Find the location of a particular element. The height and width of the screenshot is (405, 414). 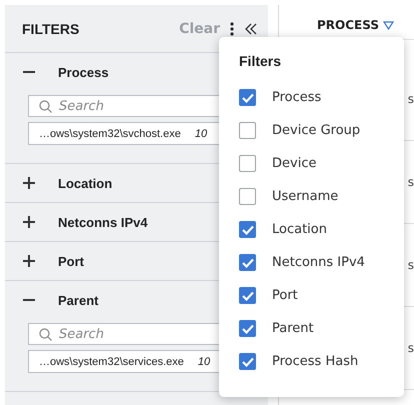

menu-title: Filters is located at coordinates (260, 61).